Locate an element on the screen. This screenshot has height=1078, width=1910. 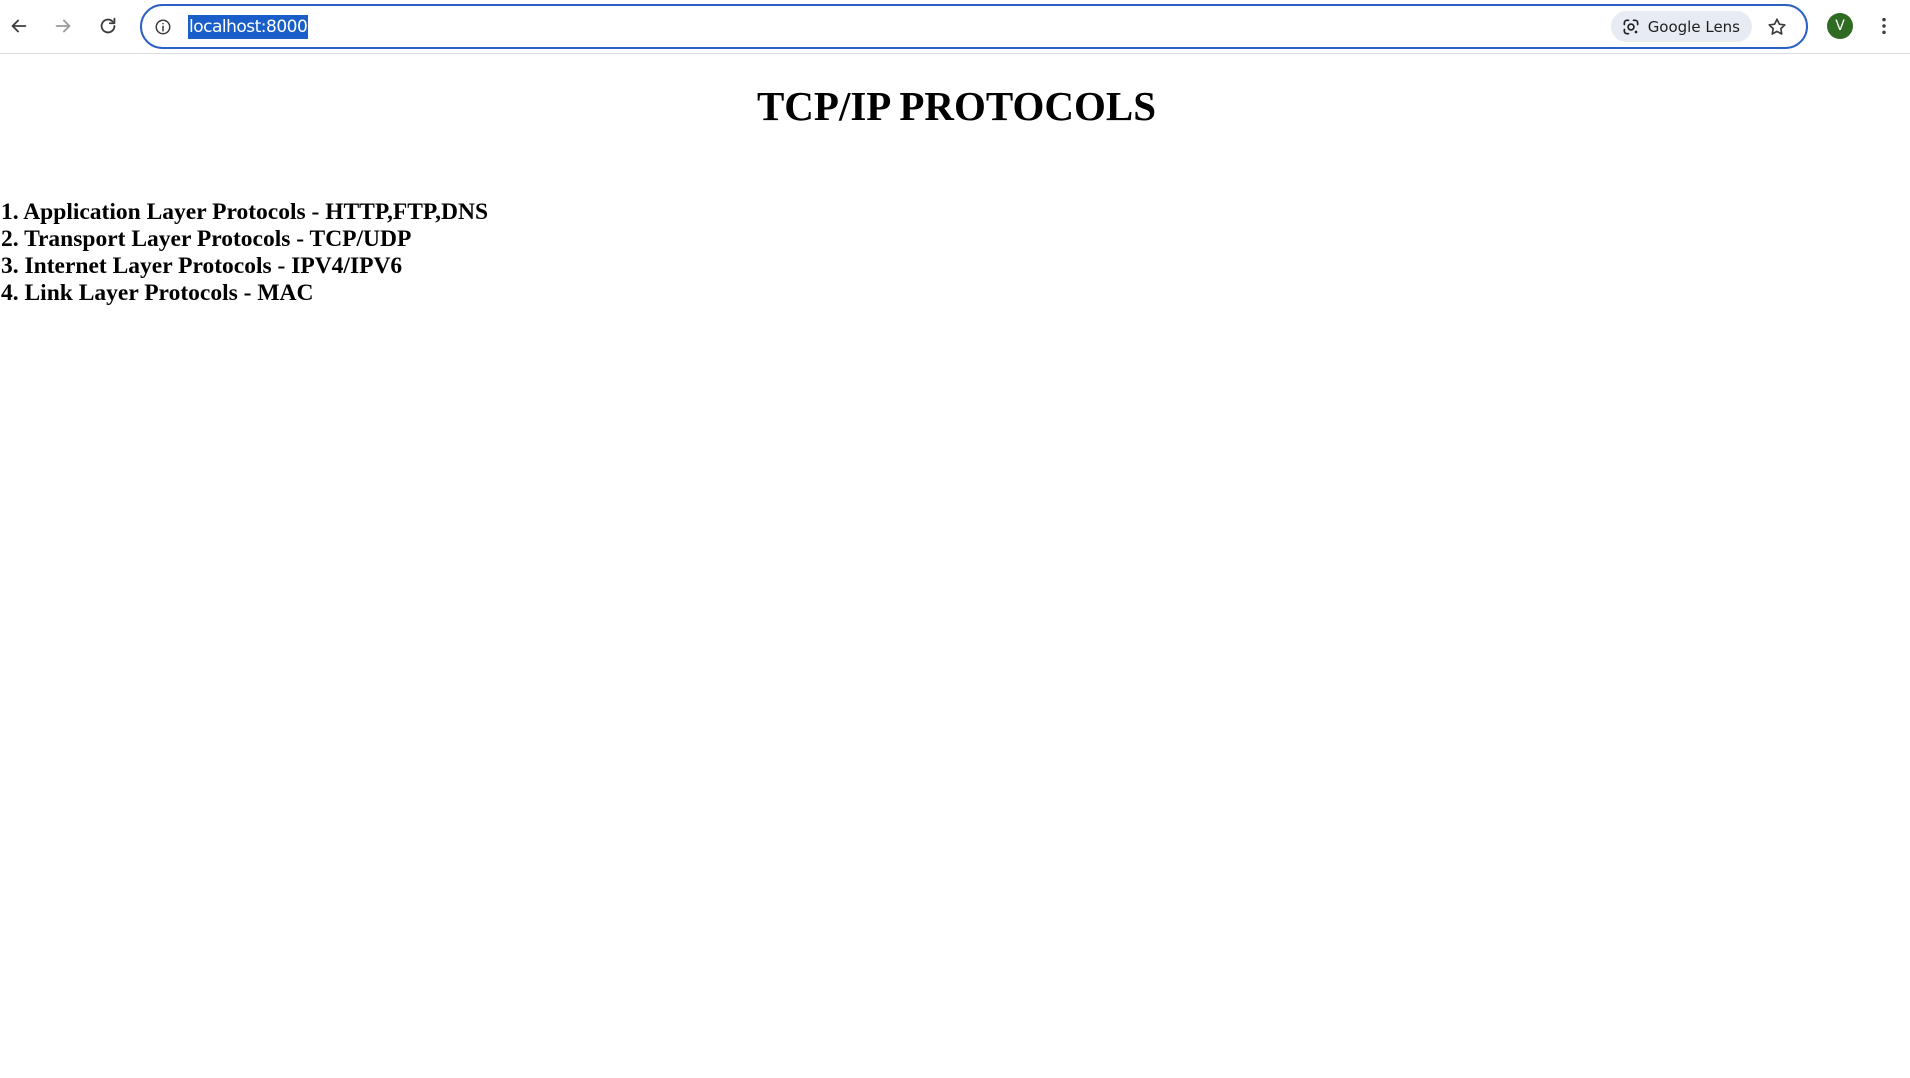
back-button is located at coordinates (19, 26).